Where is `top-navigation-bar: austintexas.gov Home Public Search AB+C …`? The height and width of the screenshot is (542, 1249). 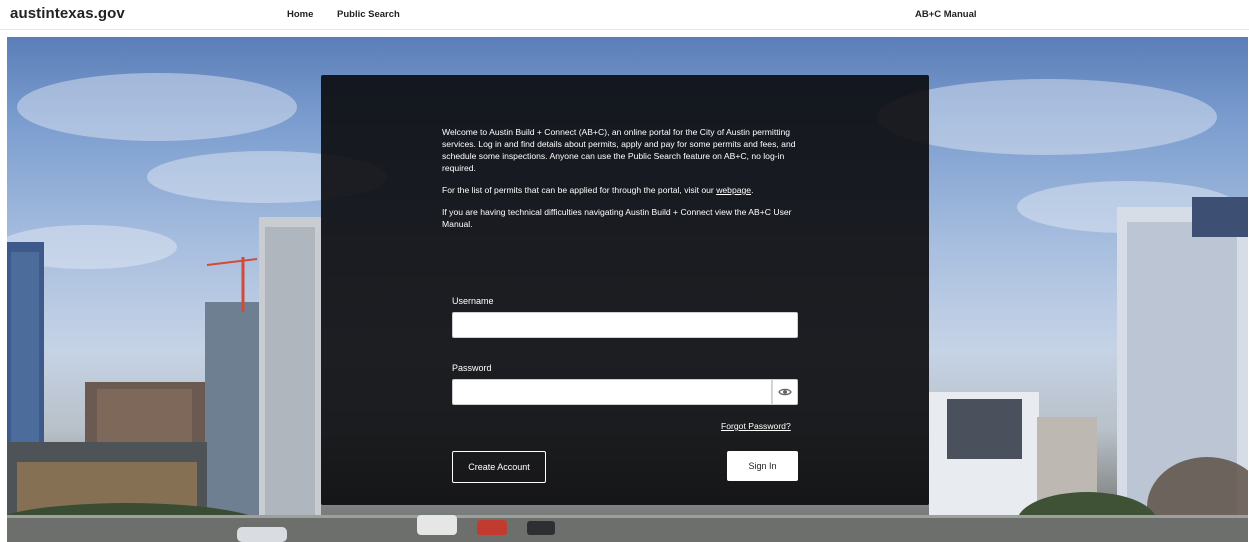 top-navigation-bar: austintexas.gov Home Public Search AB+C … is located at coordinates (624, 15).